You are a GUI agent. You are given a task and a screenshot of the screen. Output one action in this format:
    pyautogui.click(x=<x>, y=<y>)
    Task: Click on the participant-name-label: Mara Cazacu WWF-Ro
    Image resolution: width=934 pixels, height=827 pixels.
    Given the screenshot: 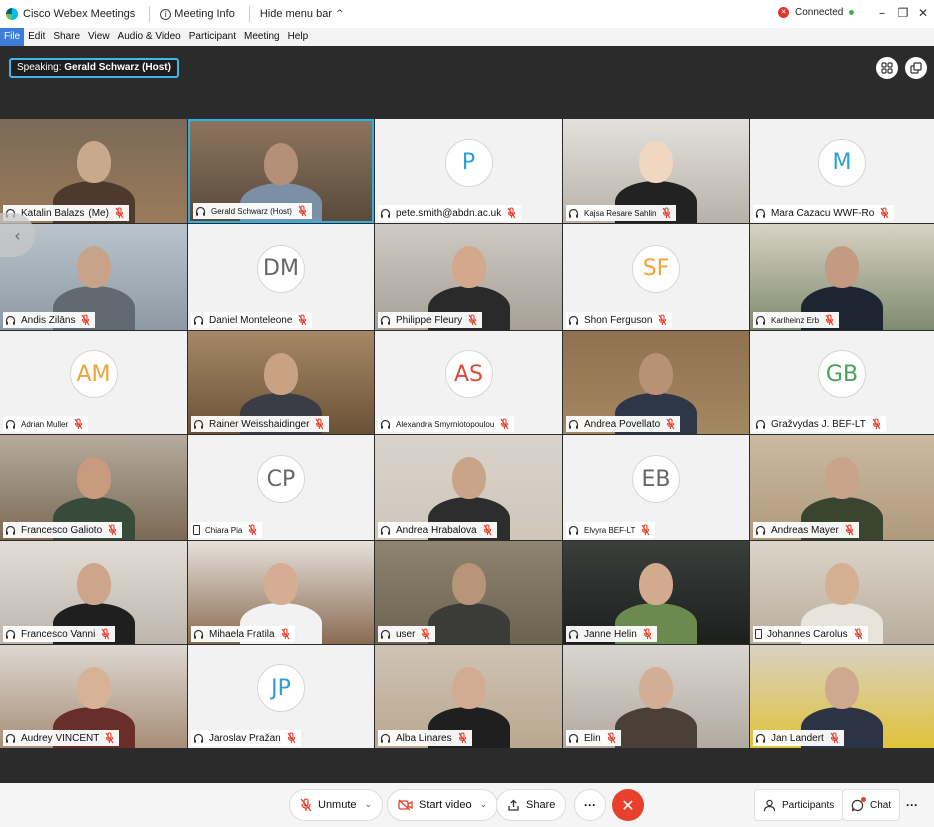 What is the action you would take?
    pyautogui.click(x=824, y=213)
    